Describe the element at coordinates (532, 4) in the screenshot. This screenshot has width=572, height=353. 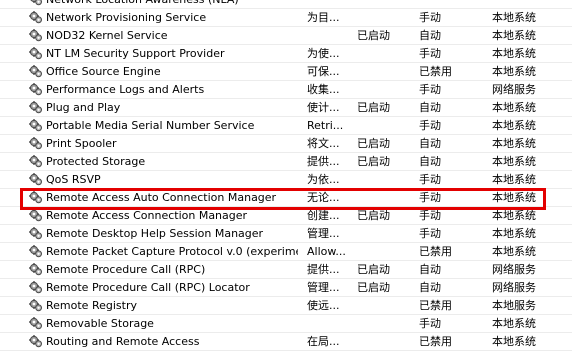
I see `service-logon-as` at that location.